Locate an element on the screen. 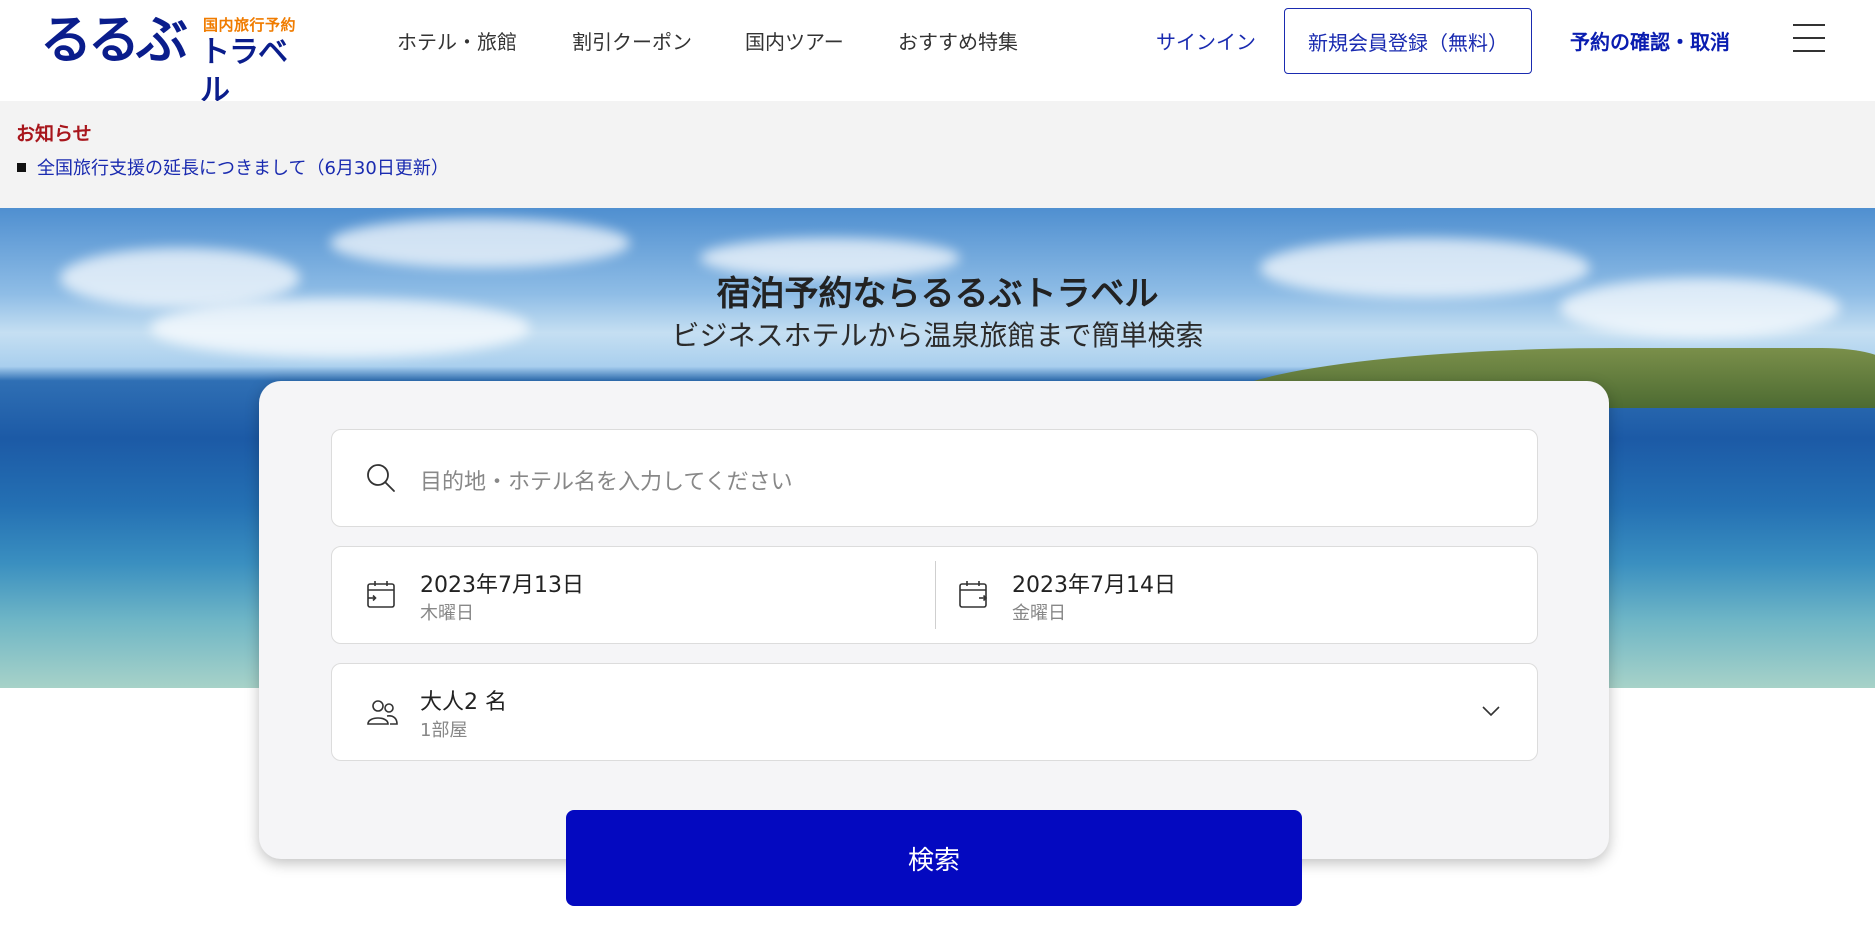  checkin-weekday: 木曜日 is located at coordinates (447, 613).